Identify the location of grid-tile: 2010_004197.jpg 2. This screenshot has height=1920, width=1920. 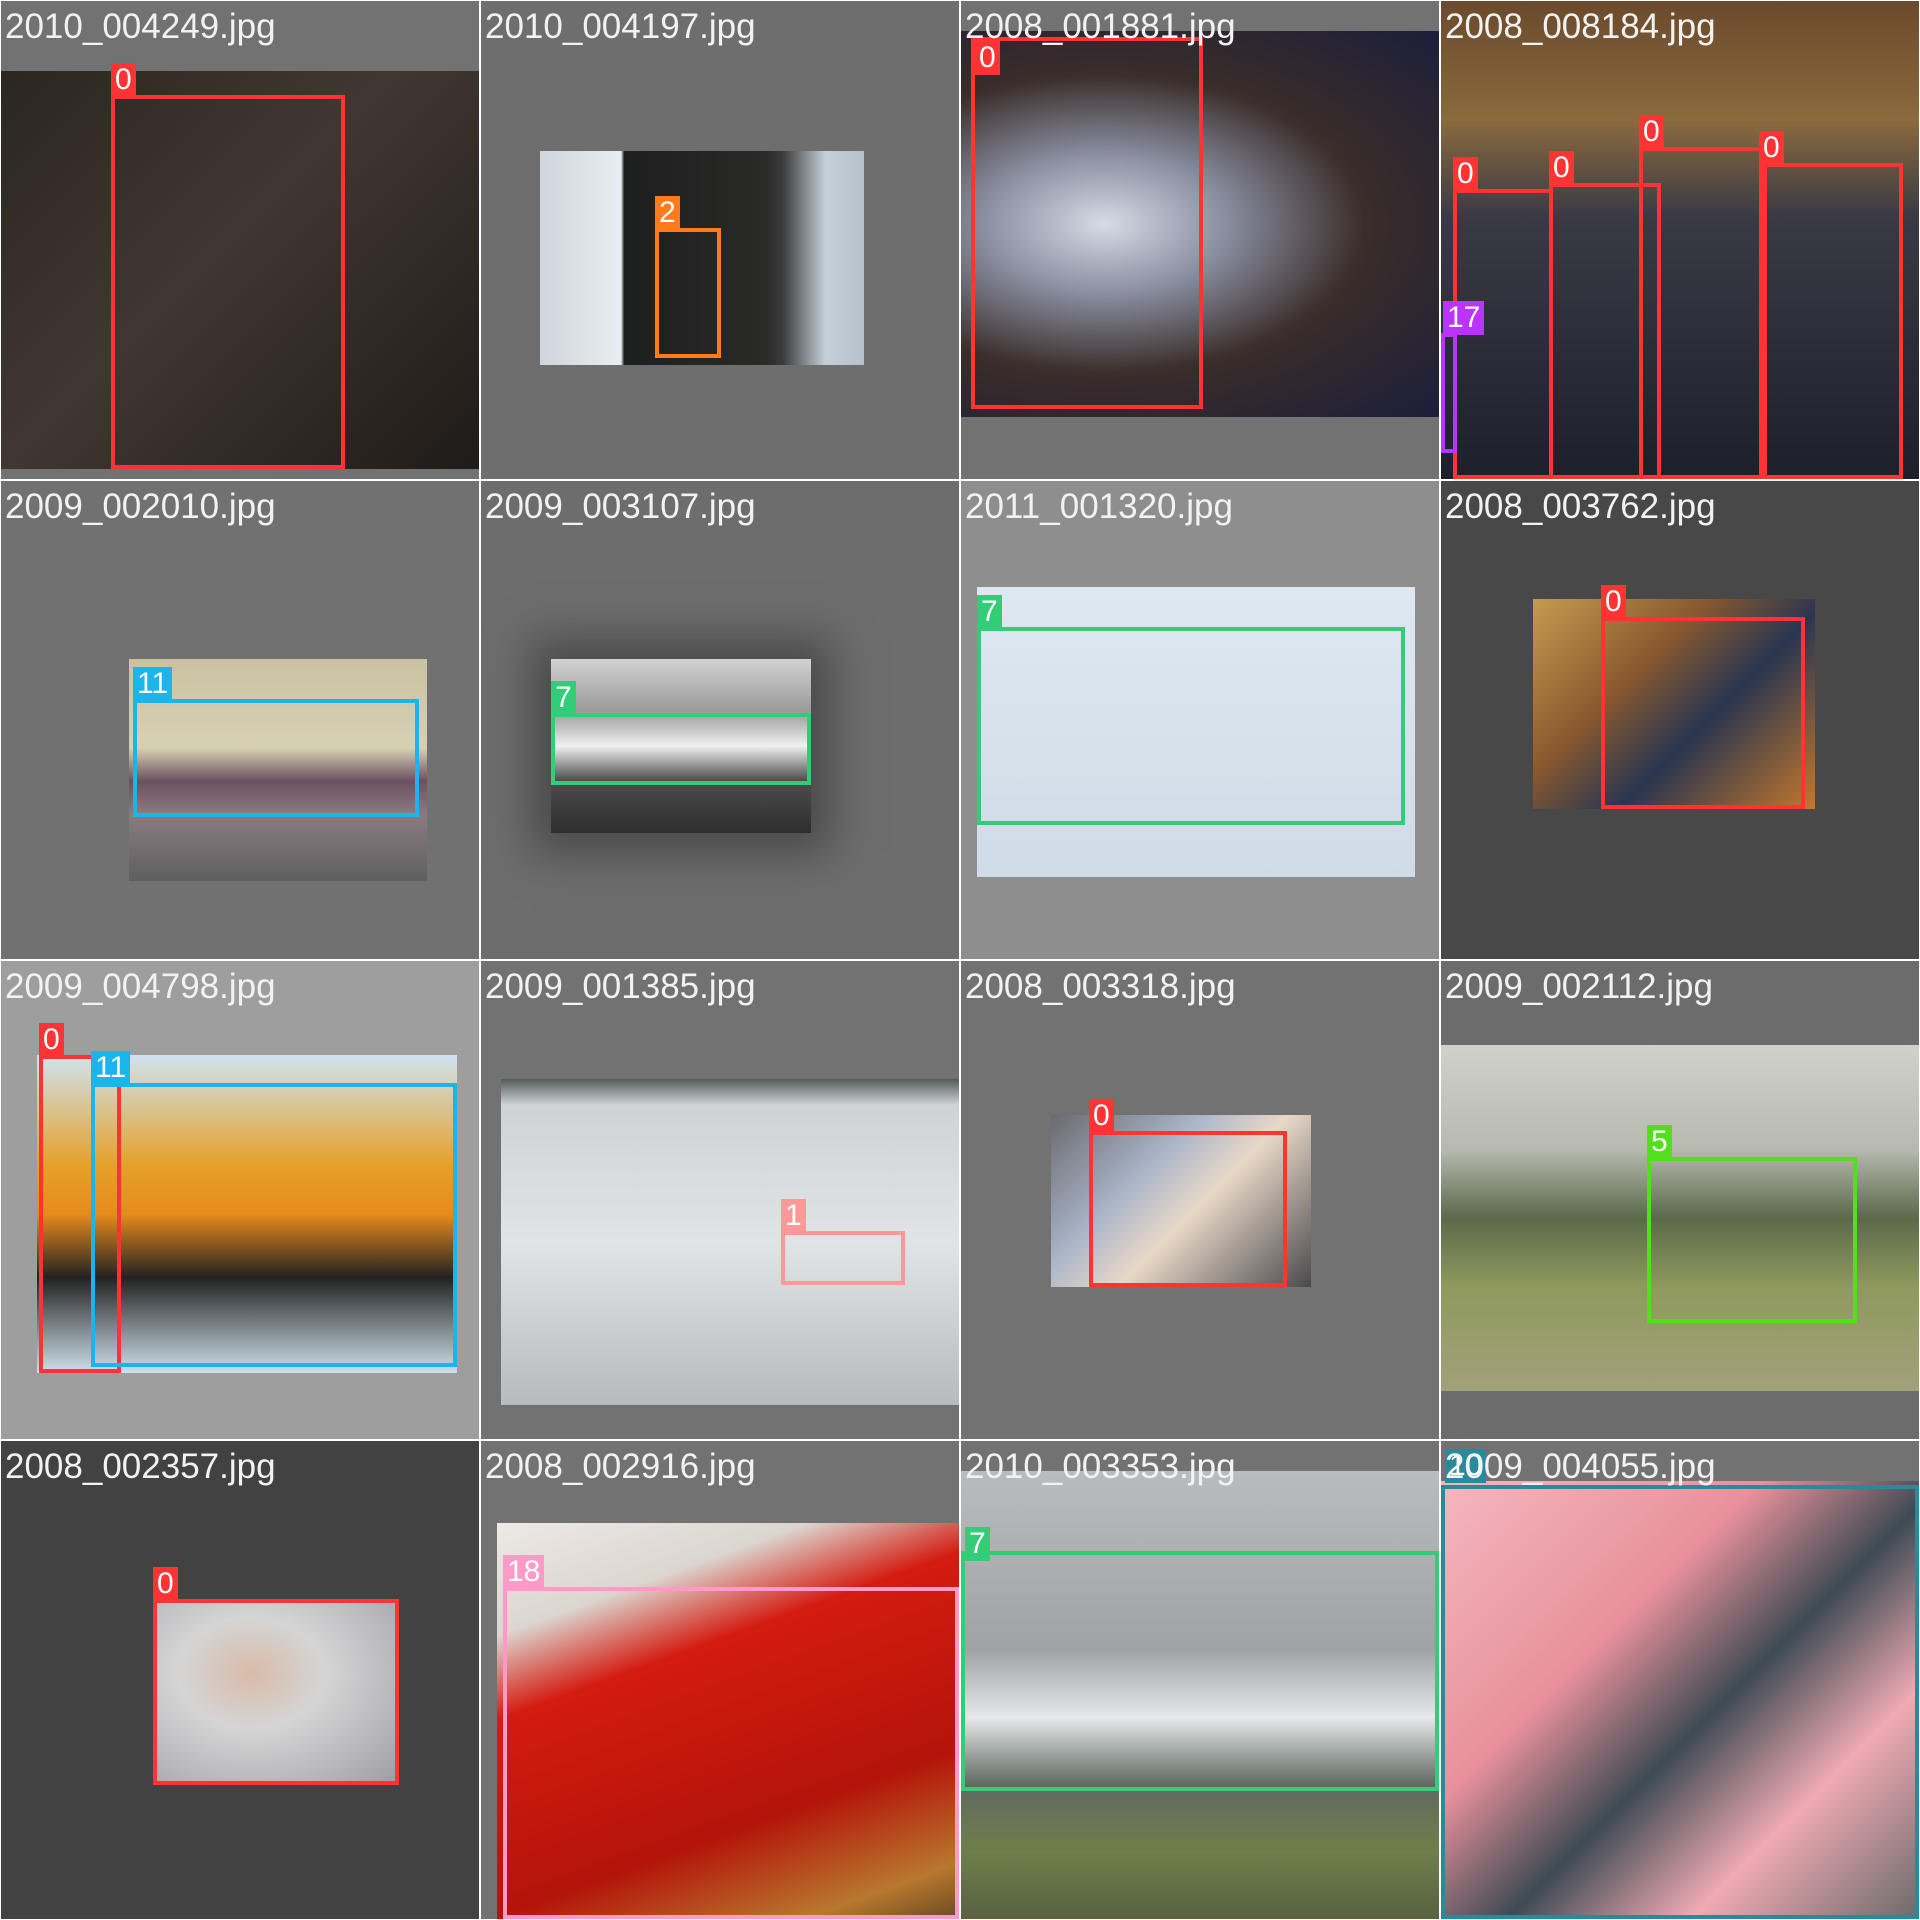
(720, 240).